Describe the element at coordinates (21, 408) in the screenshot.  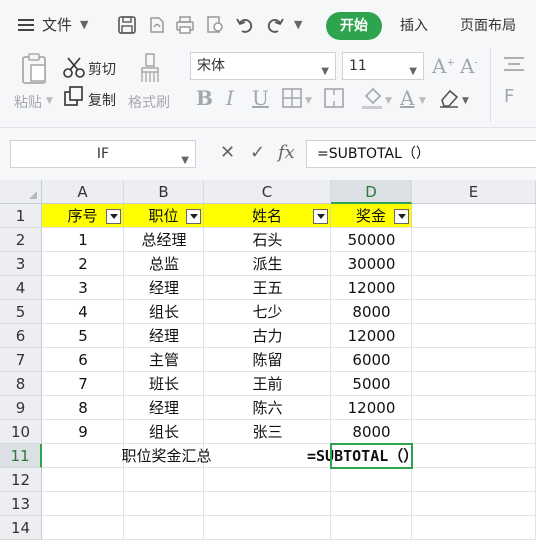
I see `row-header-9: 9` at that location.